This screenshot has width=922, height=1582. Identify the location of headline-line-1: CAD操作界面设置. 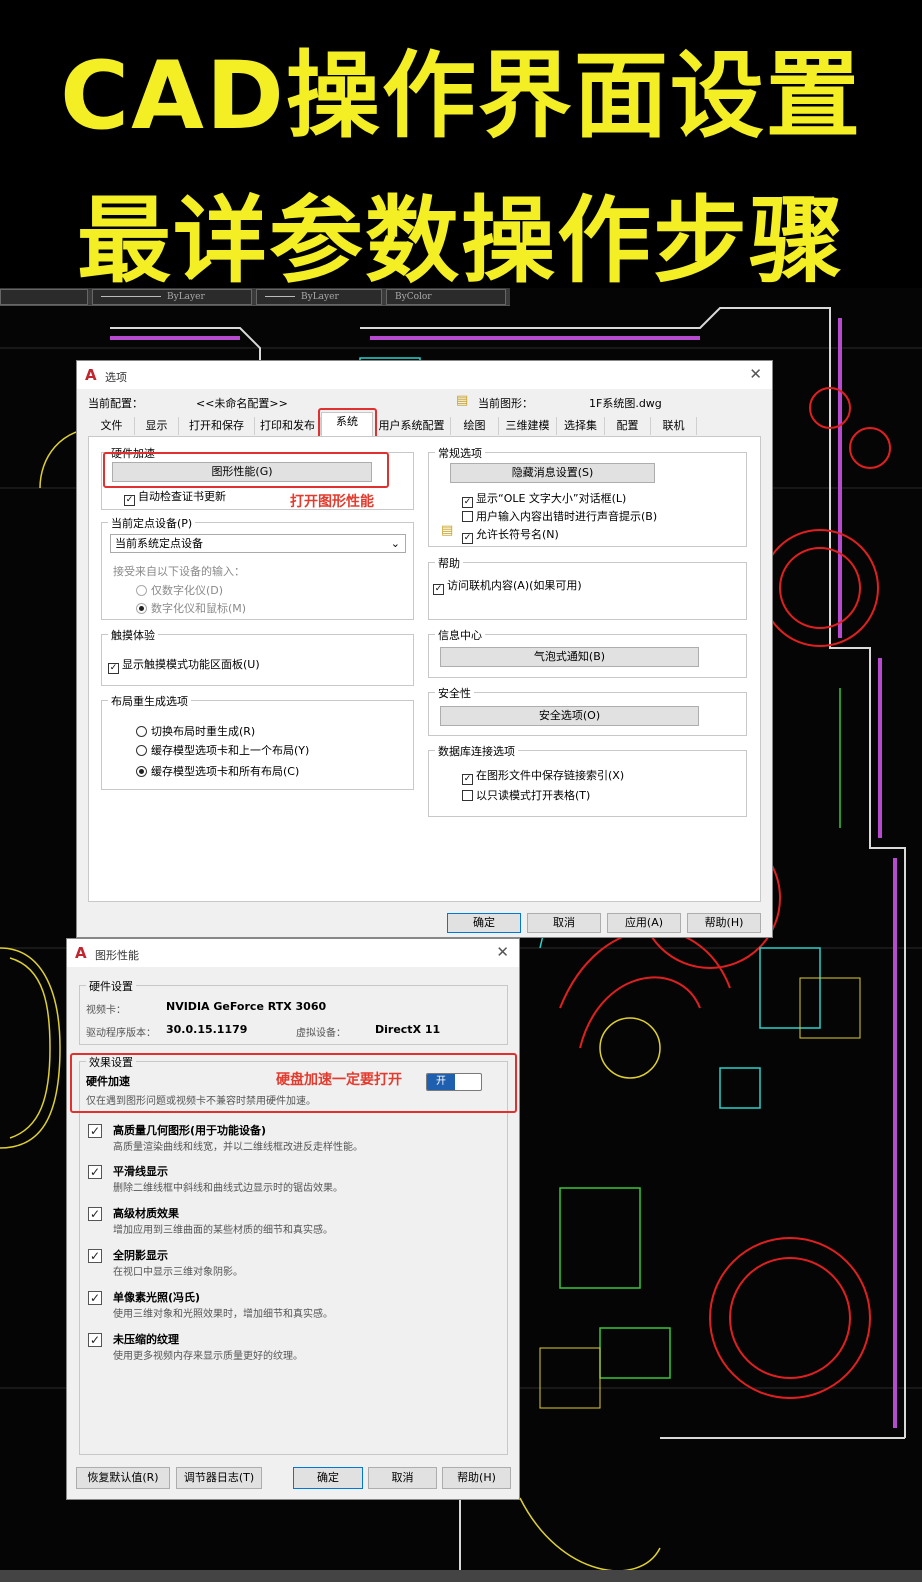
(461, 96).